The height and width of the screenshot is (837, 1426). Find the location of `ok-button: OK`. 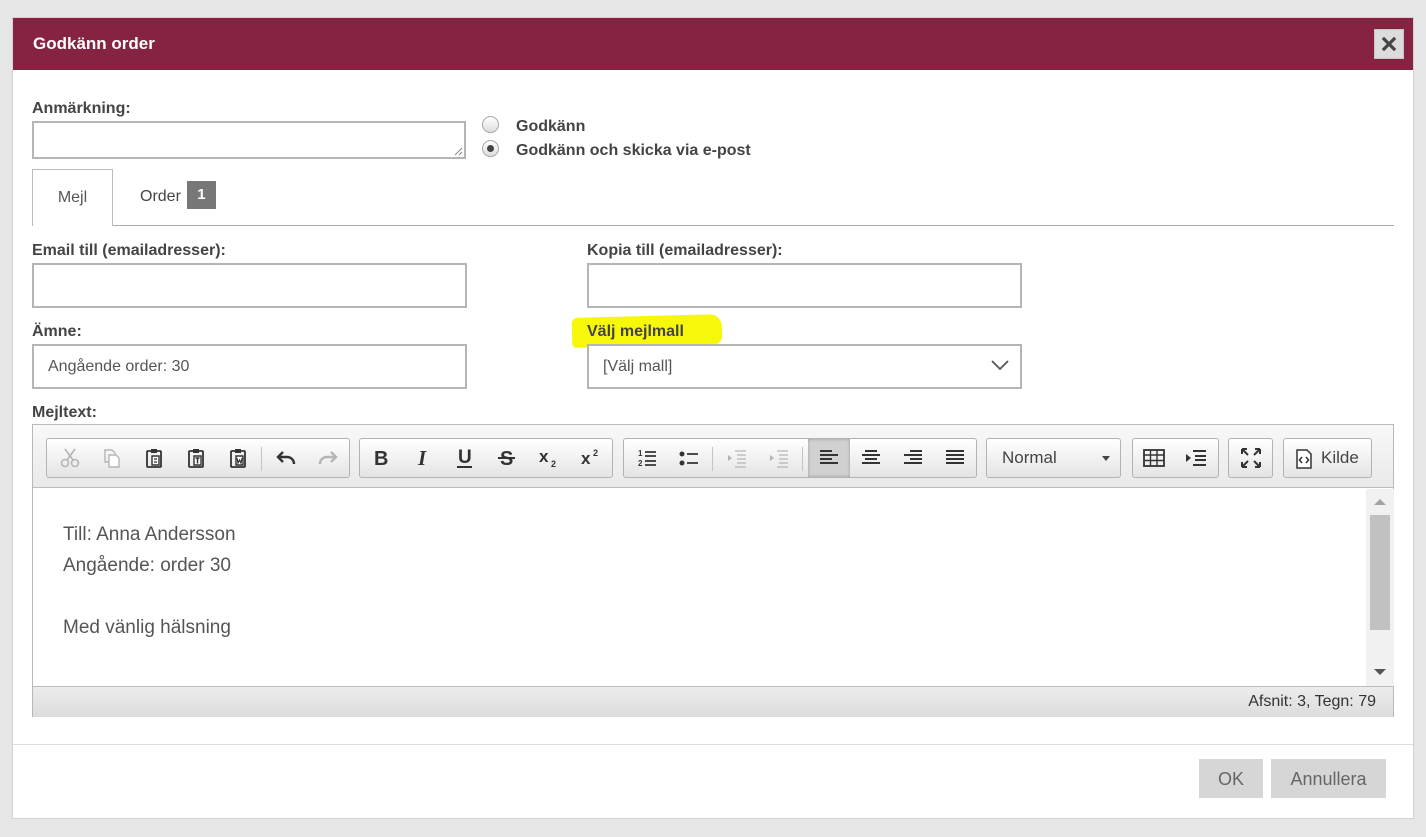

ok-button: OK is located at coordinates (1231, 778).